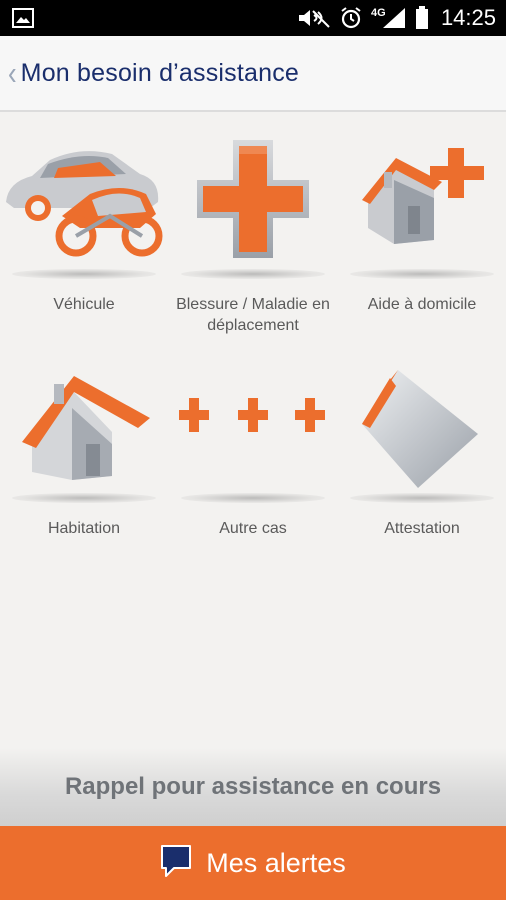 The height and width of the screenshot is (900, 506). Describe the element at coordinates (176, 863) in the screenshot. I see `chat-bubble-icon` at that location.